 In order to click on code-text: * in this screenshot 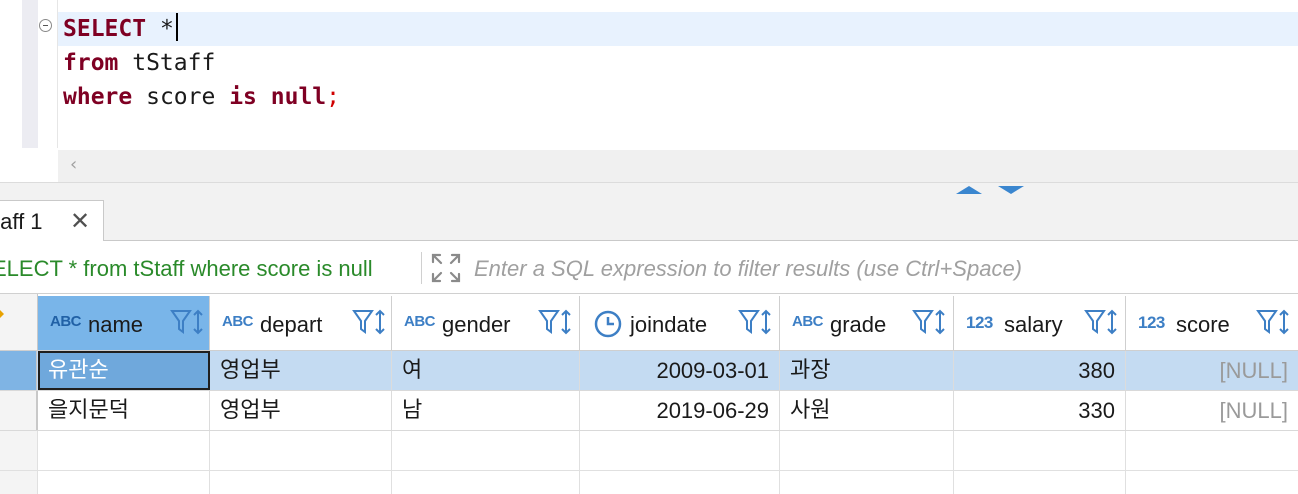, I will do `click(160, 29)`.